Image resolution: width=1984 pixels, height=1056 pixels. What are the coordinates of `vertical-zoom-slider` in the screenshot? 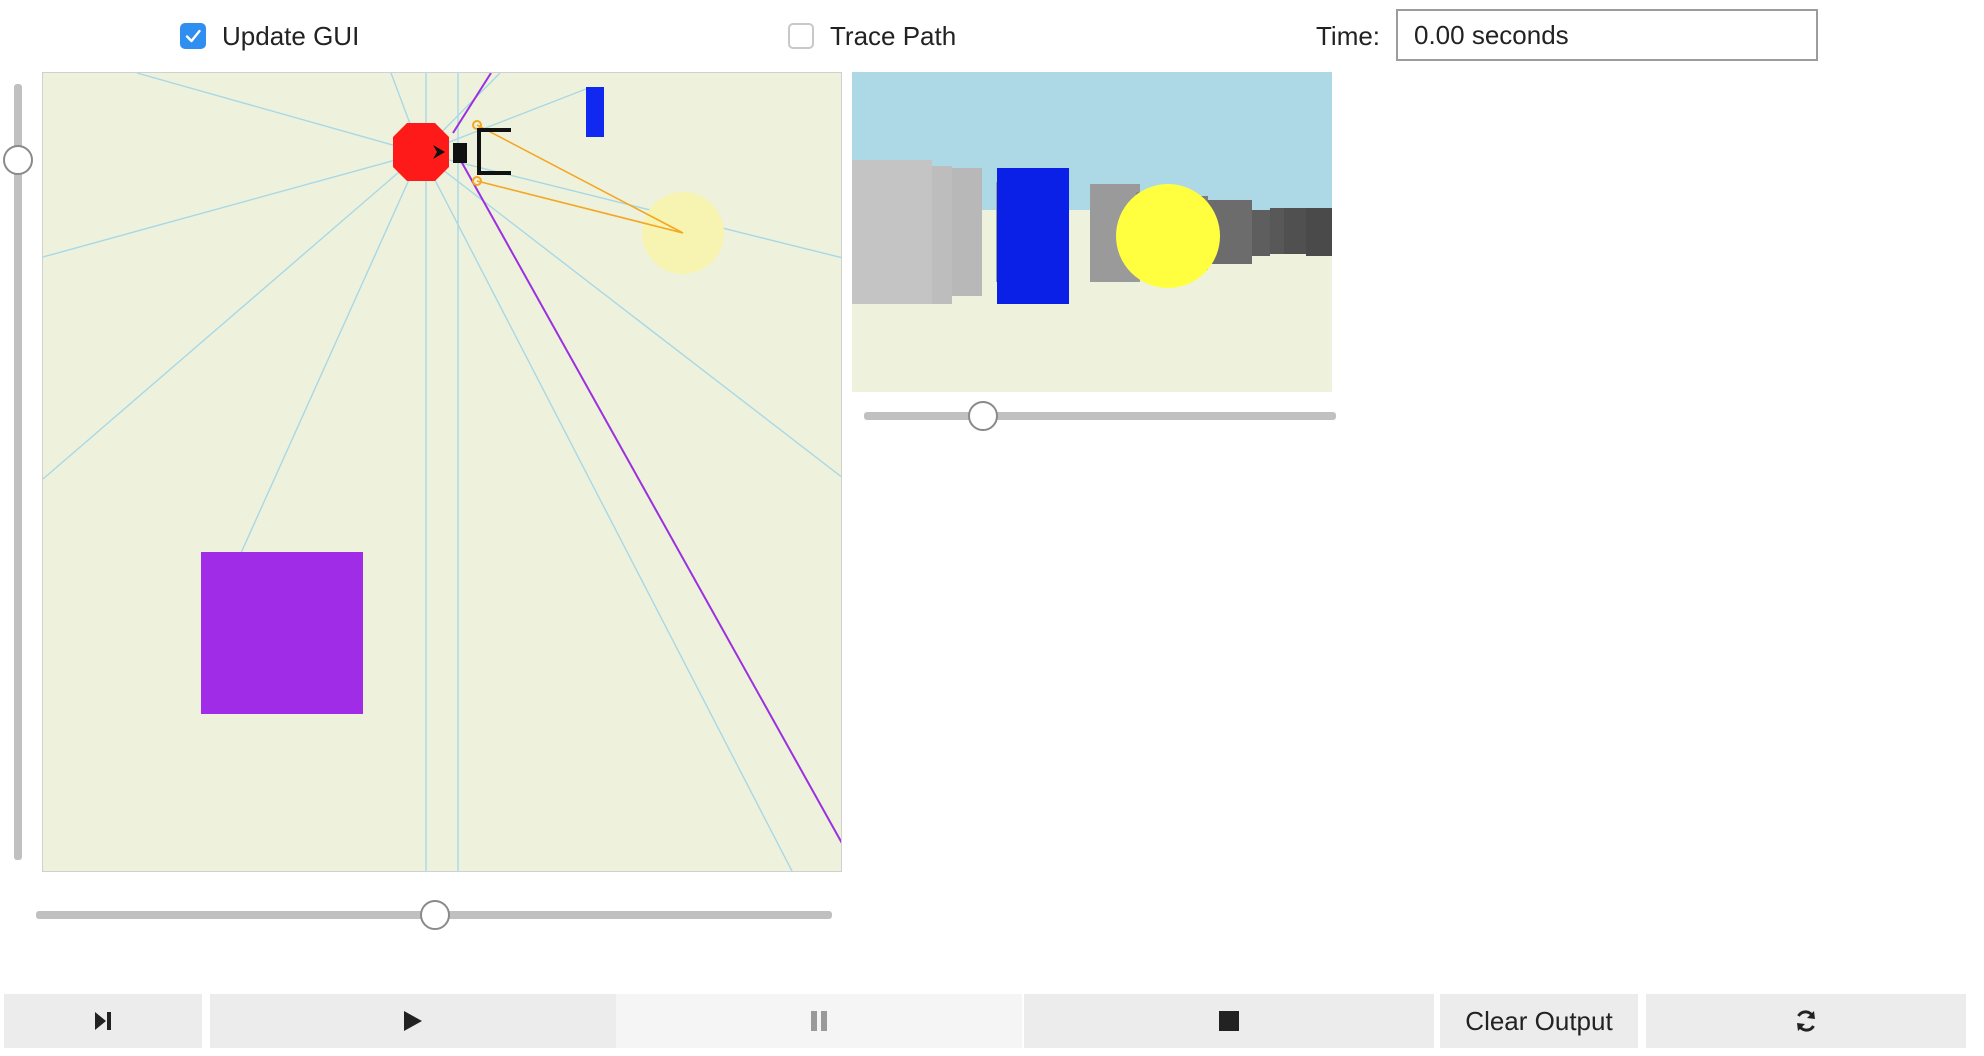 It's located at (18, 472).